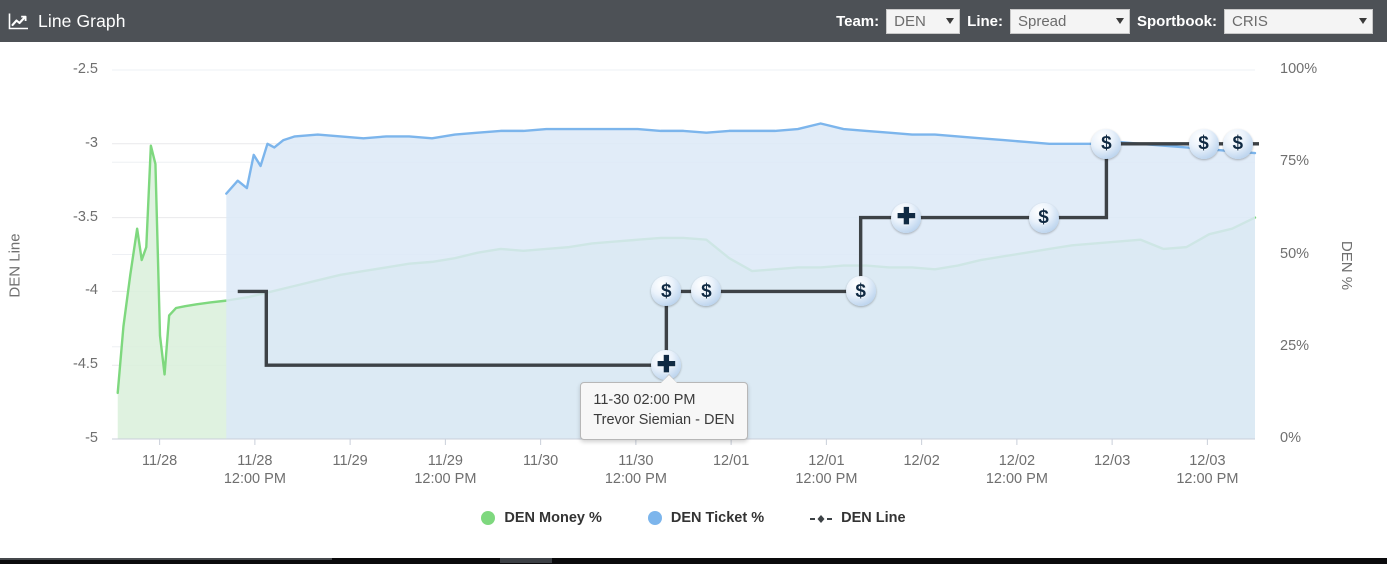  I want to click on x-axis-tick-label: 11/28, so click(160, 461).